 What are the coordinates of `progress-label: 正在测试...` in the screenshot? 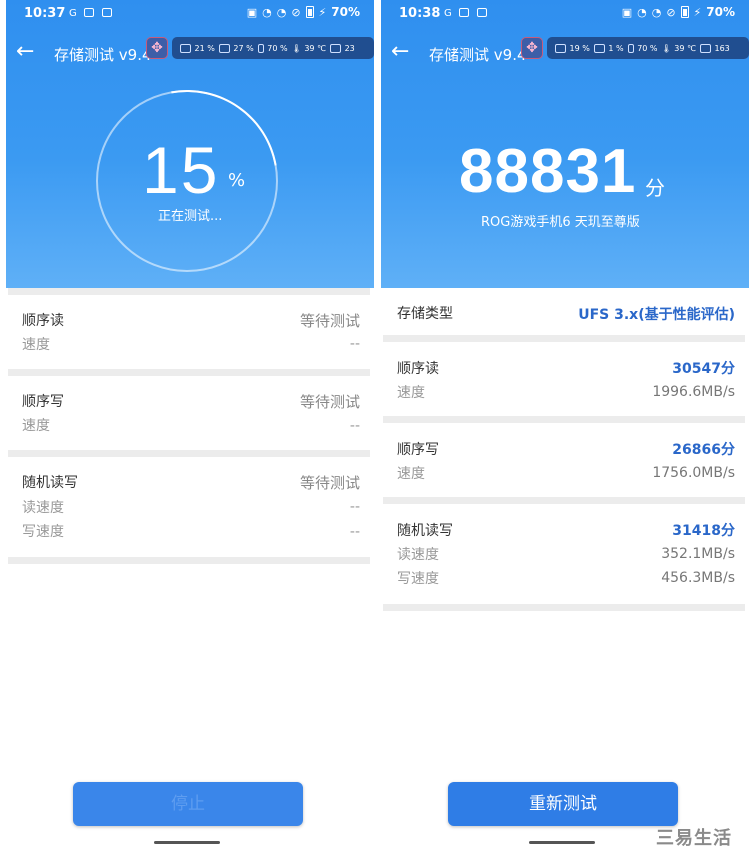 It's located at (190, 216).